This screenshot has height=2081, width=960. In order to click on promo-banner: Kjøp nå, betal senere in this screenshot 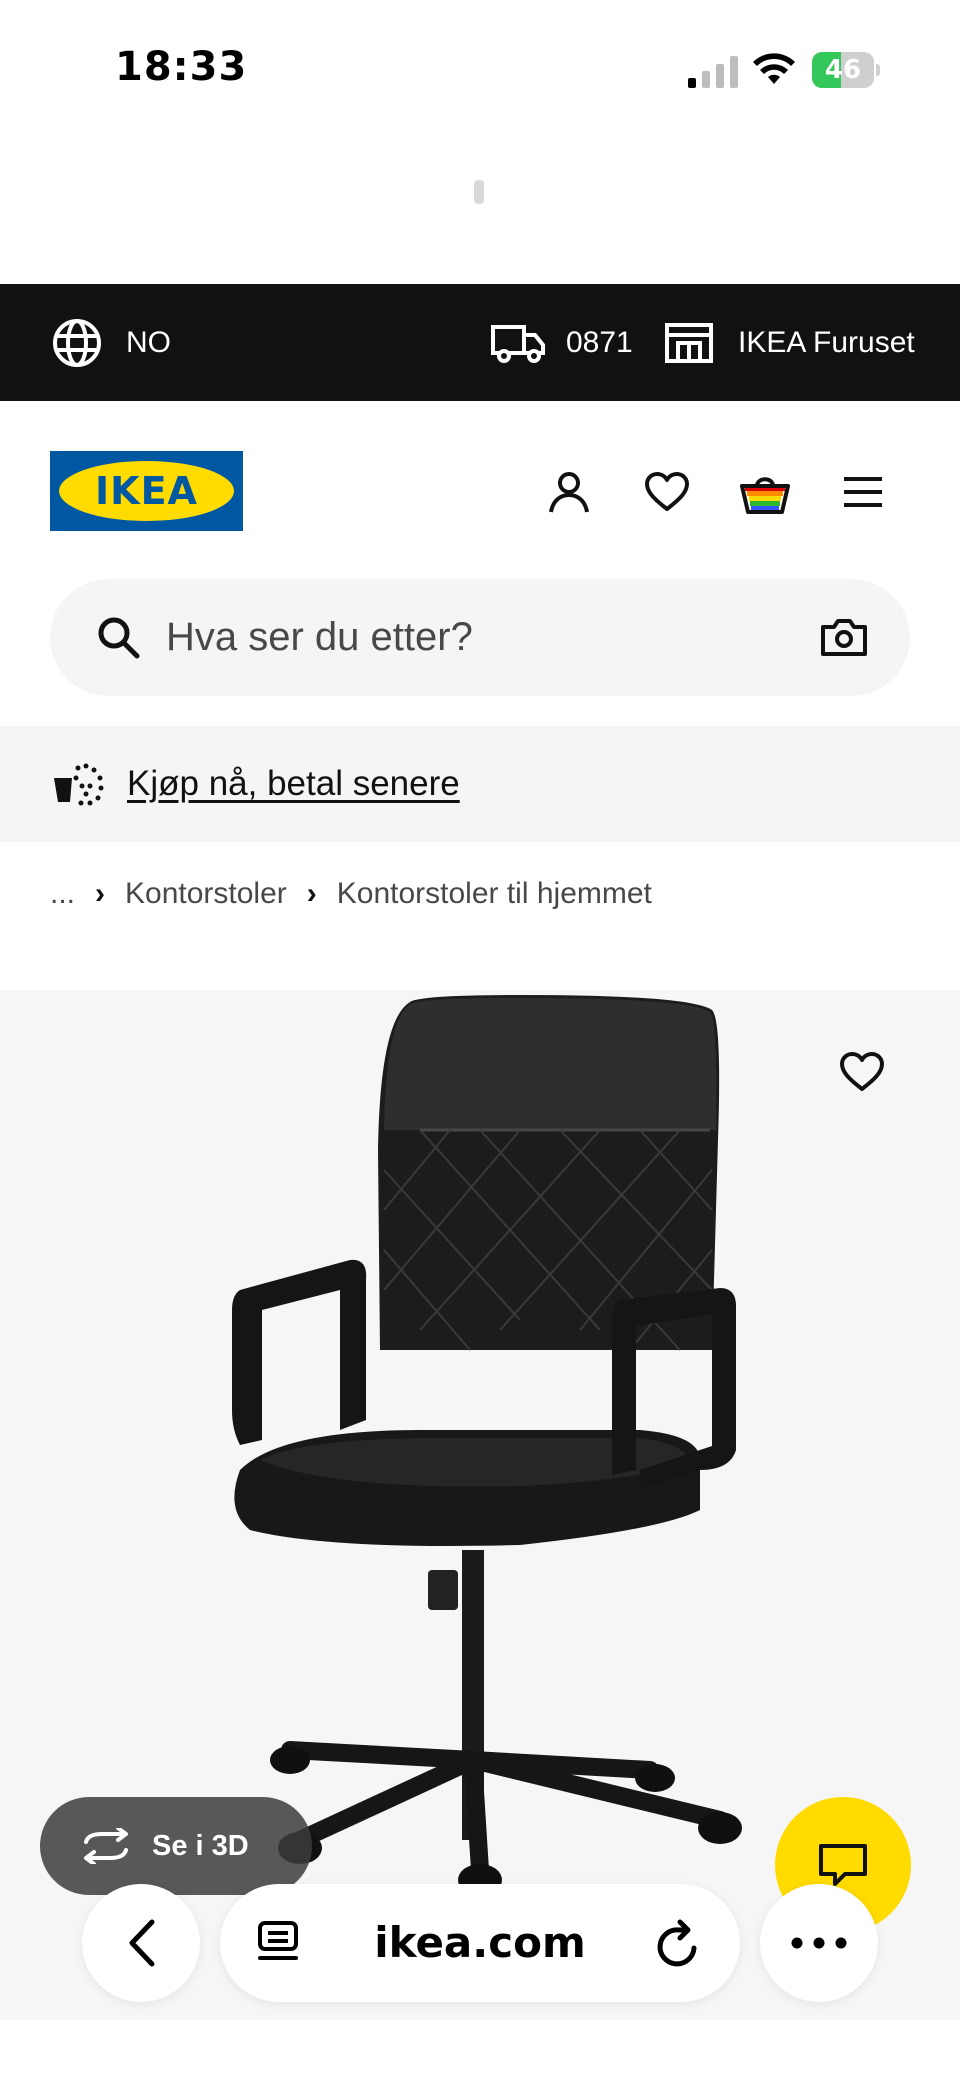, I will do `click(480, 784)`.